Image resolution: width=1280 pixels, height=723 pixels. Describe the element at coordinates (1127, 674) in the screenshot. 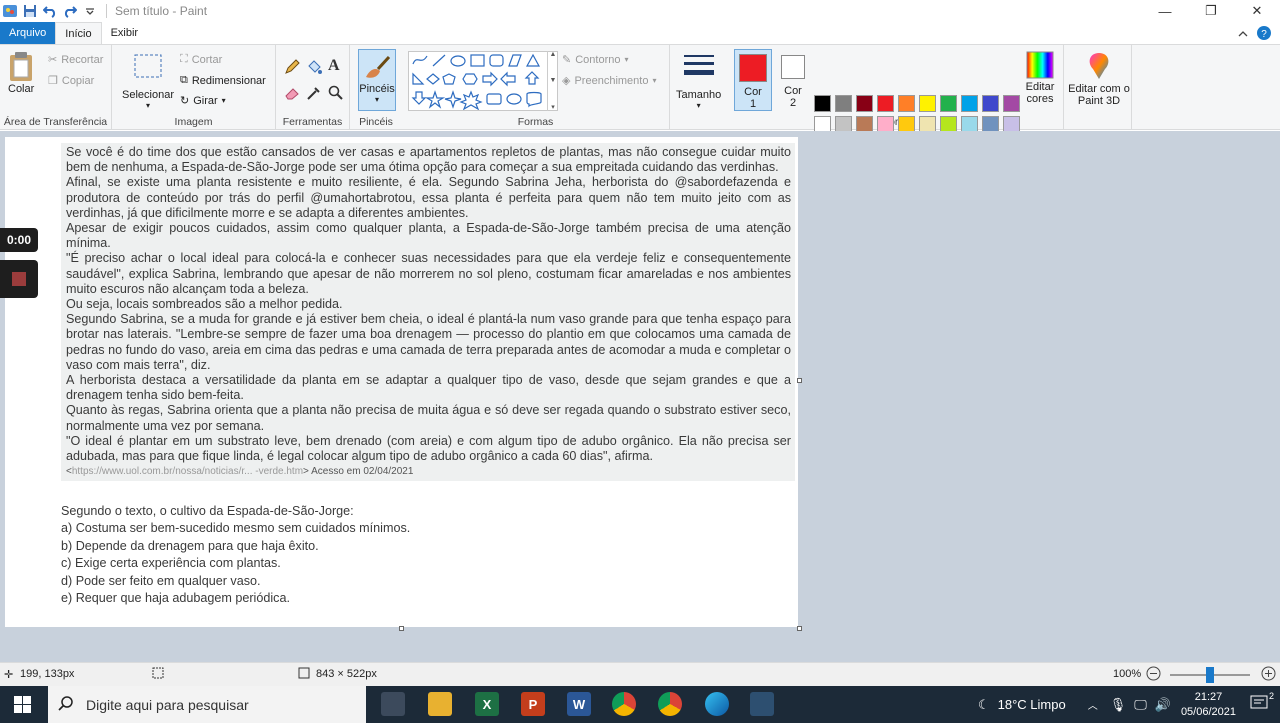

I see `zoom-level: 100%` at that location.